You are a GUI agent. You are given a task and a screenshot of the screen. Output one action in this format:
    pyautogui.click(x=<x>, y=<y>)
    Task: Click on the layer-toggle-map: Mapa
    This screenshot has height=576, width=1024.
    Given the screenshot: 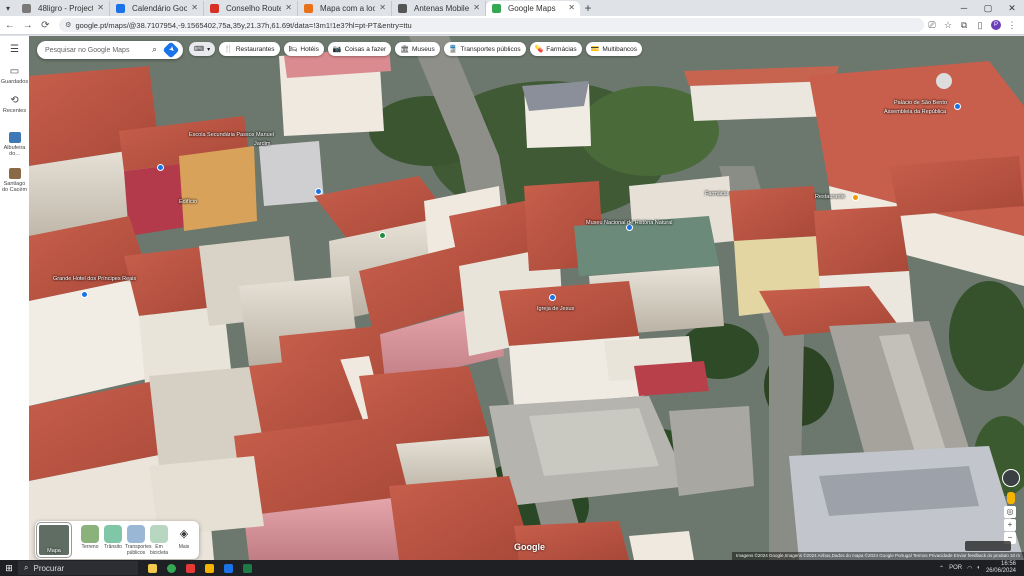 What is the action you would take?
    pyautogui.click(x=54, y=540)
    